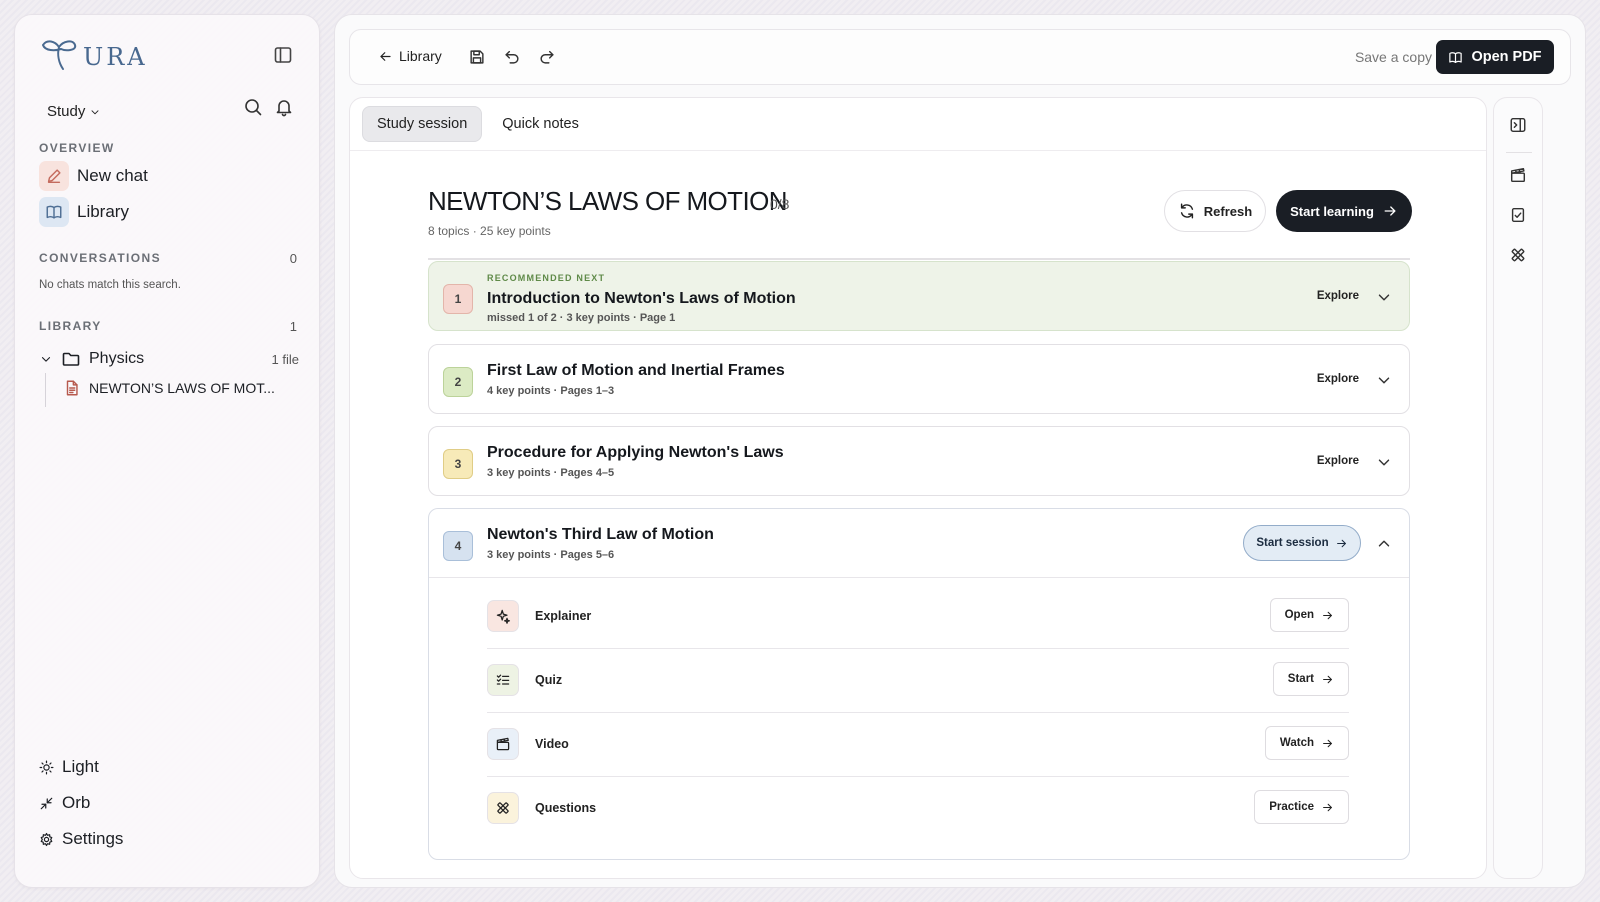  What do you see at coordinates (512, 57) in the screenshot?
I see `undo-button` at bounding box center [512, 57].